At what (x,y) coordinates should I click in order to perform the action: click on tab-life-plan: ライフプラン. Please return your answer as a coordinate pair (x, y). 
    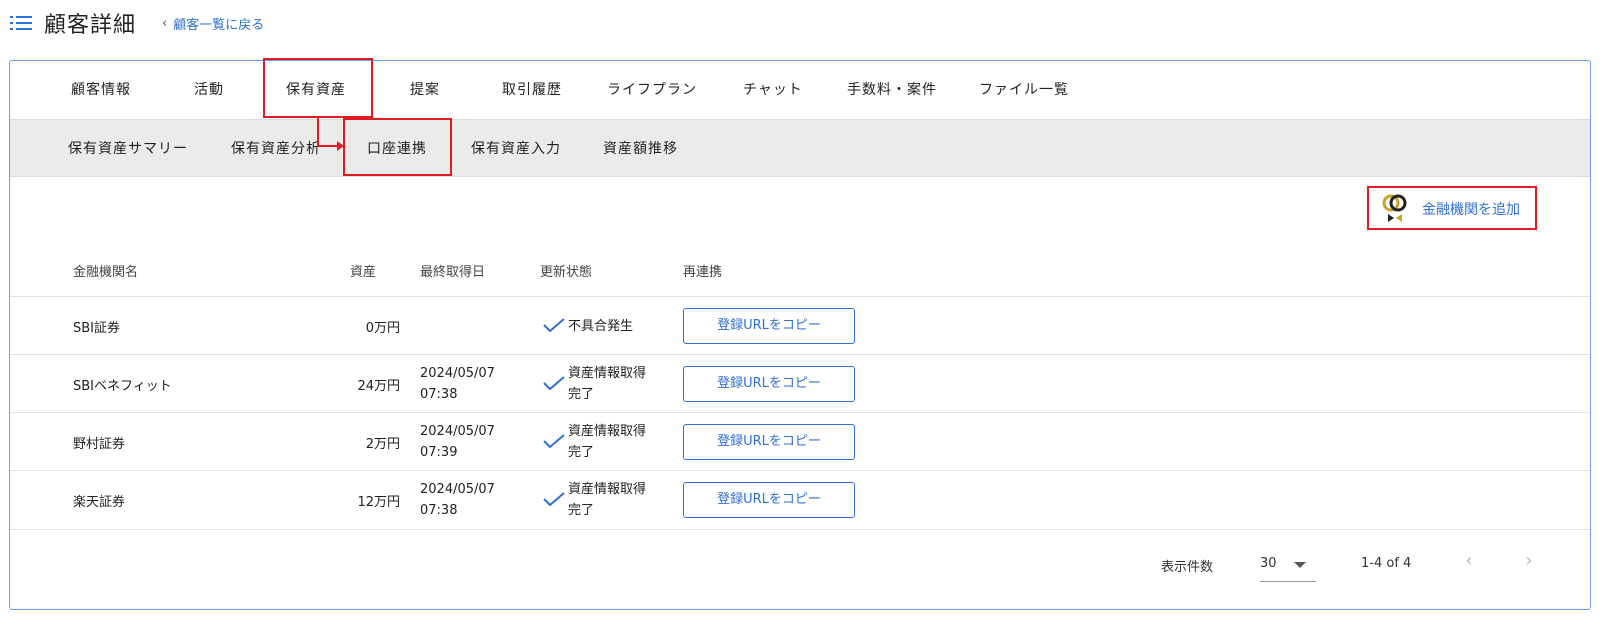
    Looking at the image, I should click on (652, 90).